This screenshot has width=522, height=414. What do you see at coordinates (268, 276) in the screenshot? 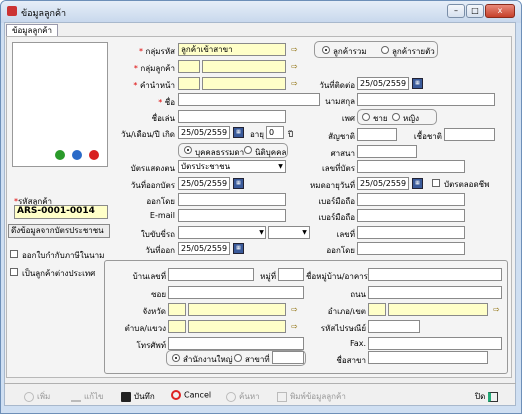
I see `moo-label: หมู่ที่` at bounding box center [268, 276].